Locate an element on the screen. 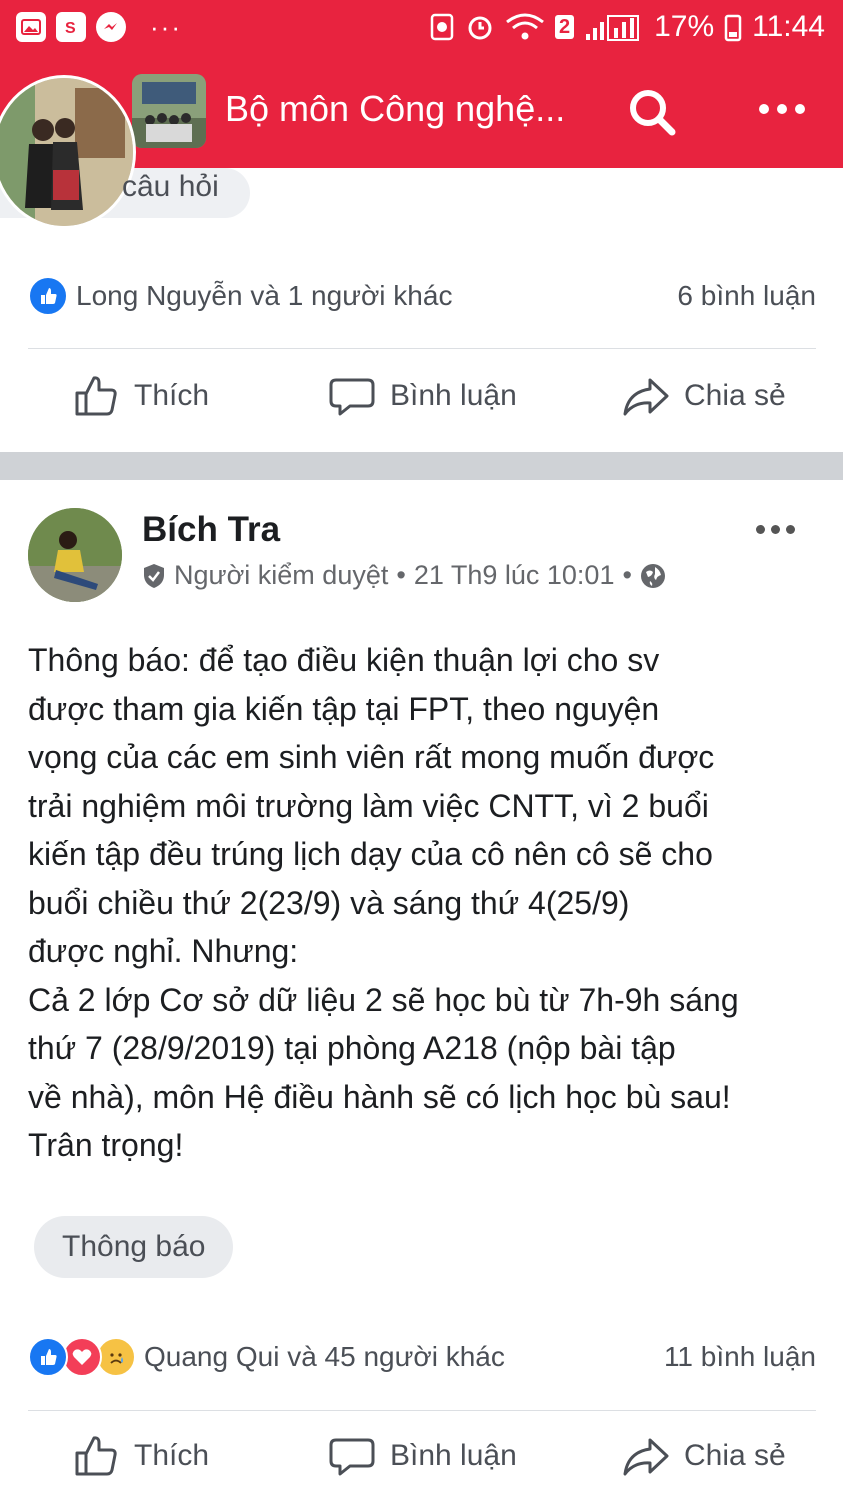 The height and width of the screenshot is (1499, 843). reactions-text: Quang Qui và 45 người khác is located at coordinates (324, 1356).